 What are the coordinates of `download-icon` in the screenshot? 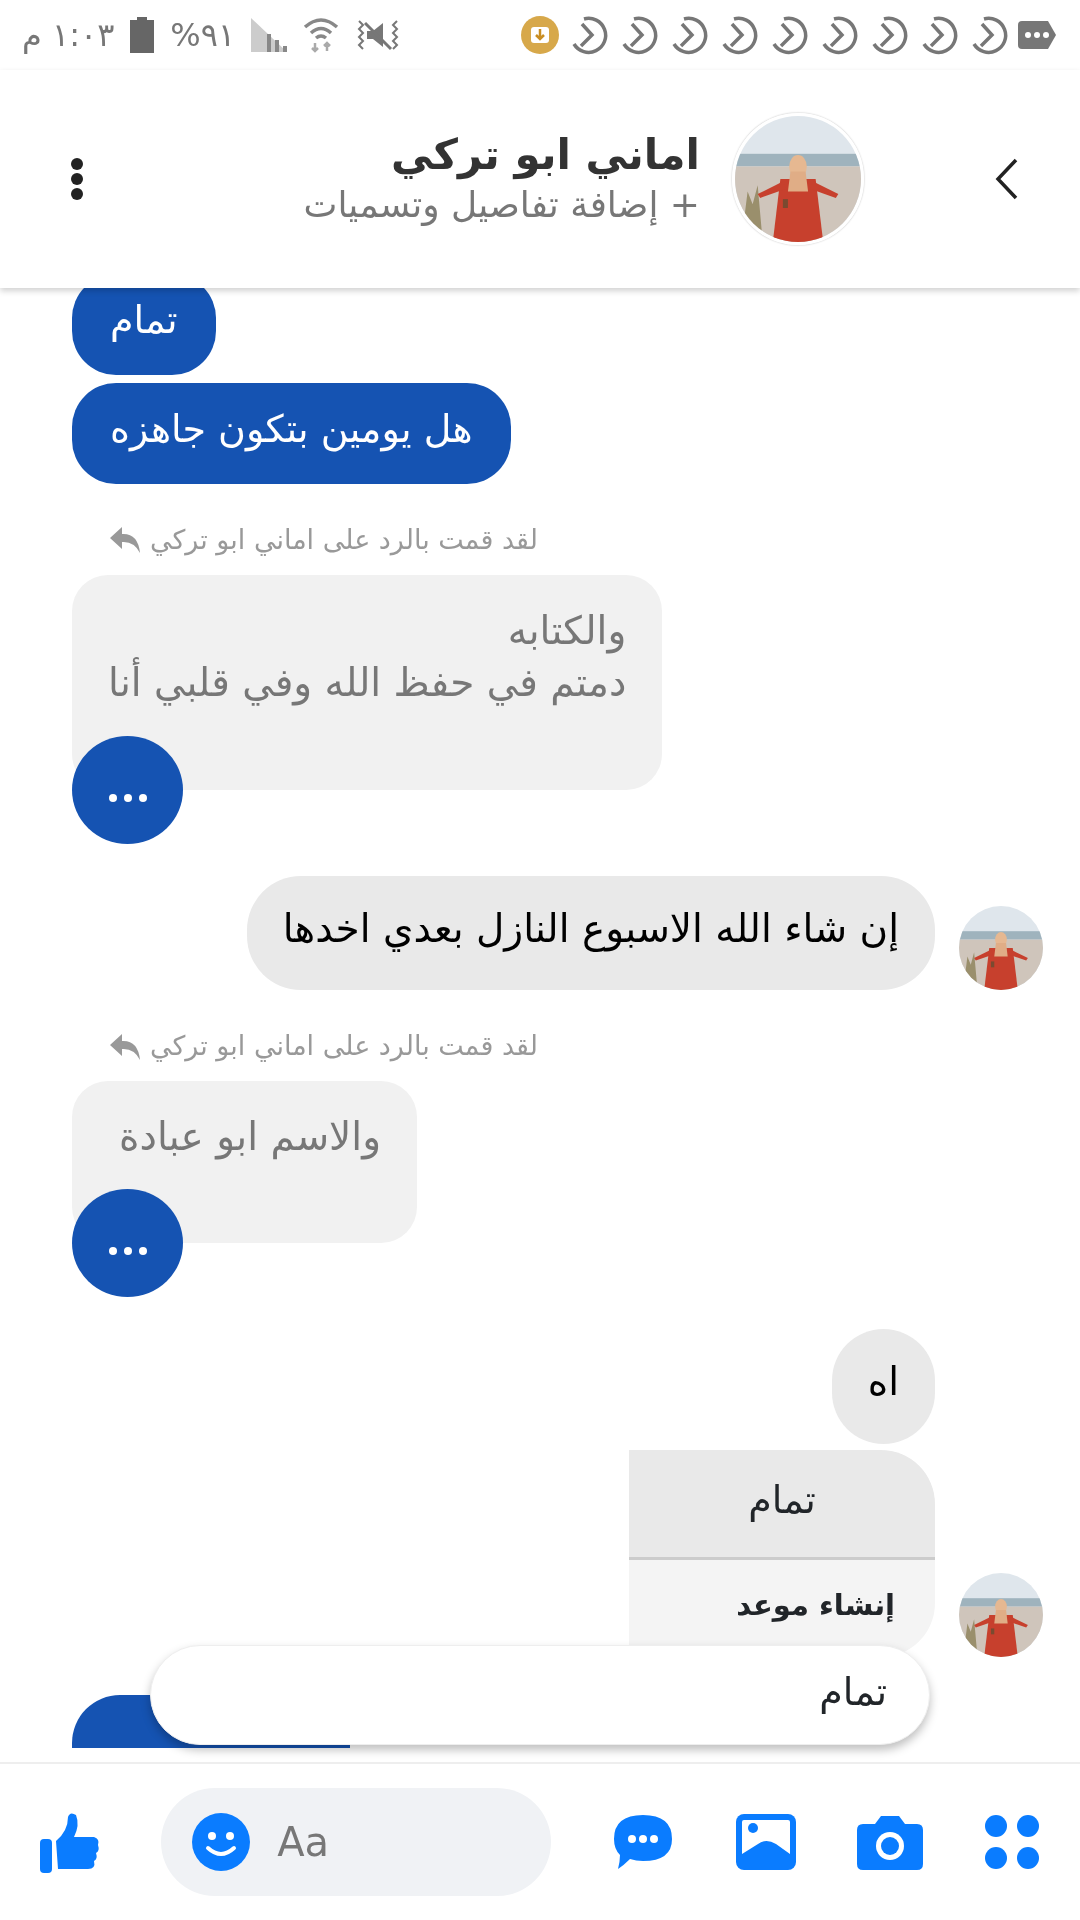 It's located at (540, 35).